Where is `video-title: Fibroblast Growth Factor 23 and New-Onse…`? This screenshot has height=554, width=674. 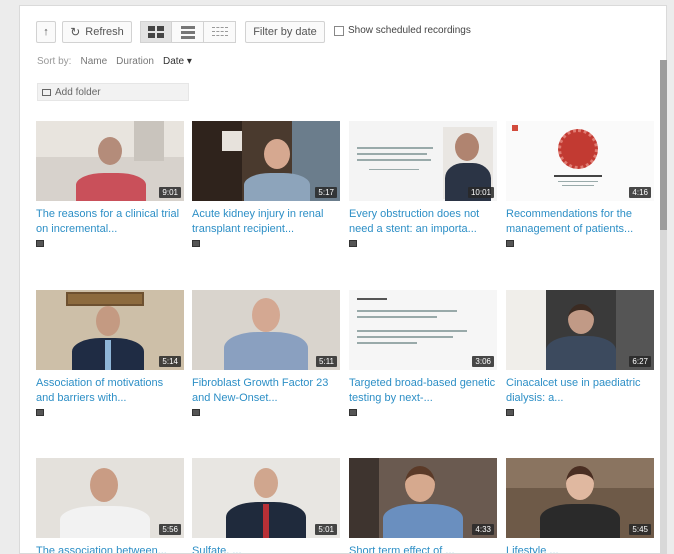 video-title: Fibroblast Growth Factor 23 and New-Onse… is located at coordinates (266, 391).